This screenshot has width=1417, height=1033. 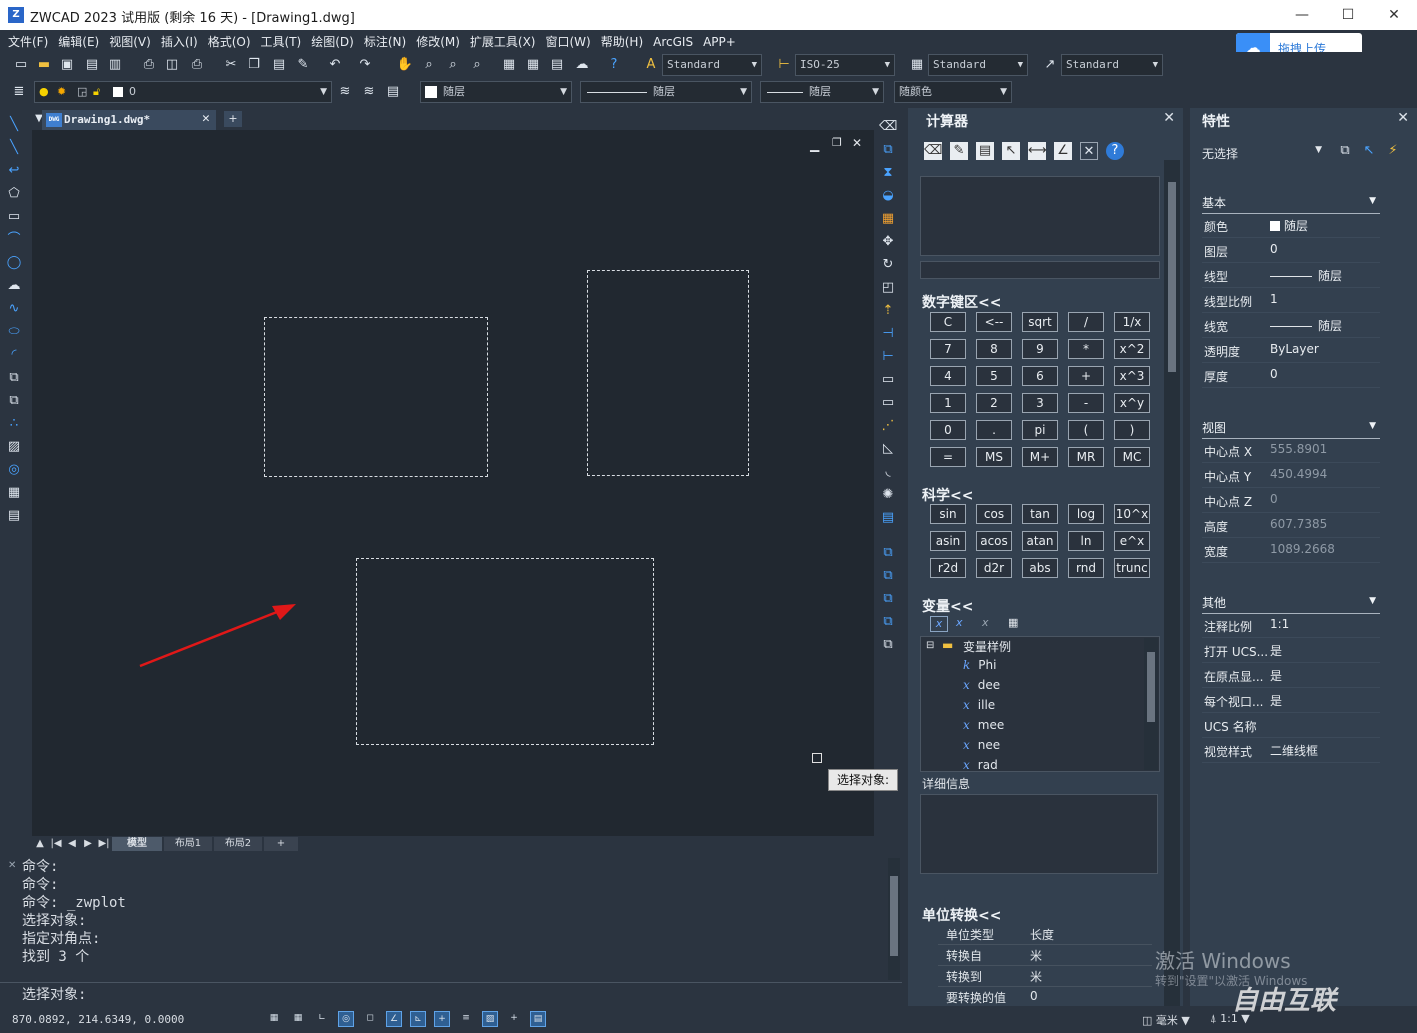 What do you see at coordinates (1132, 568) in the screenshot?
I see `scientific-key: trunc` at bounding box center [1132, 568].